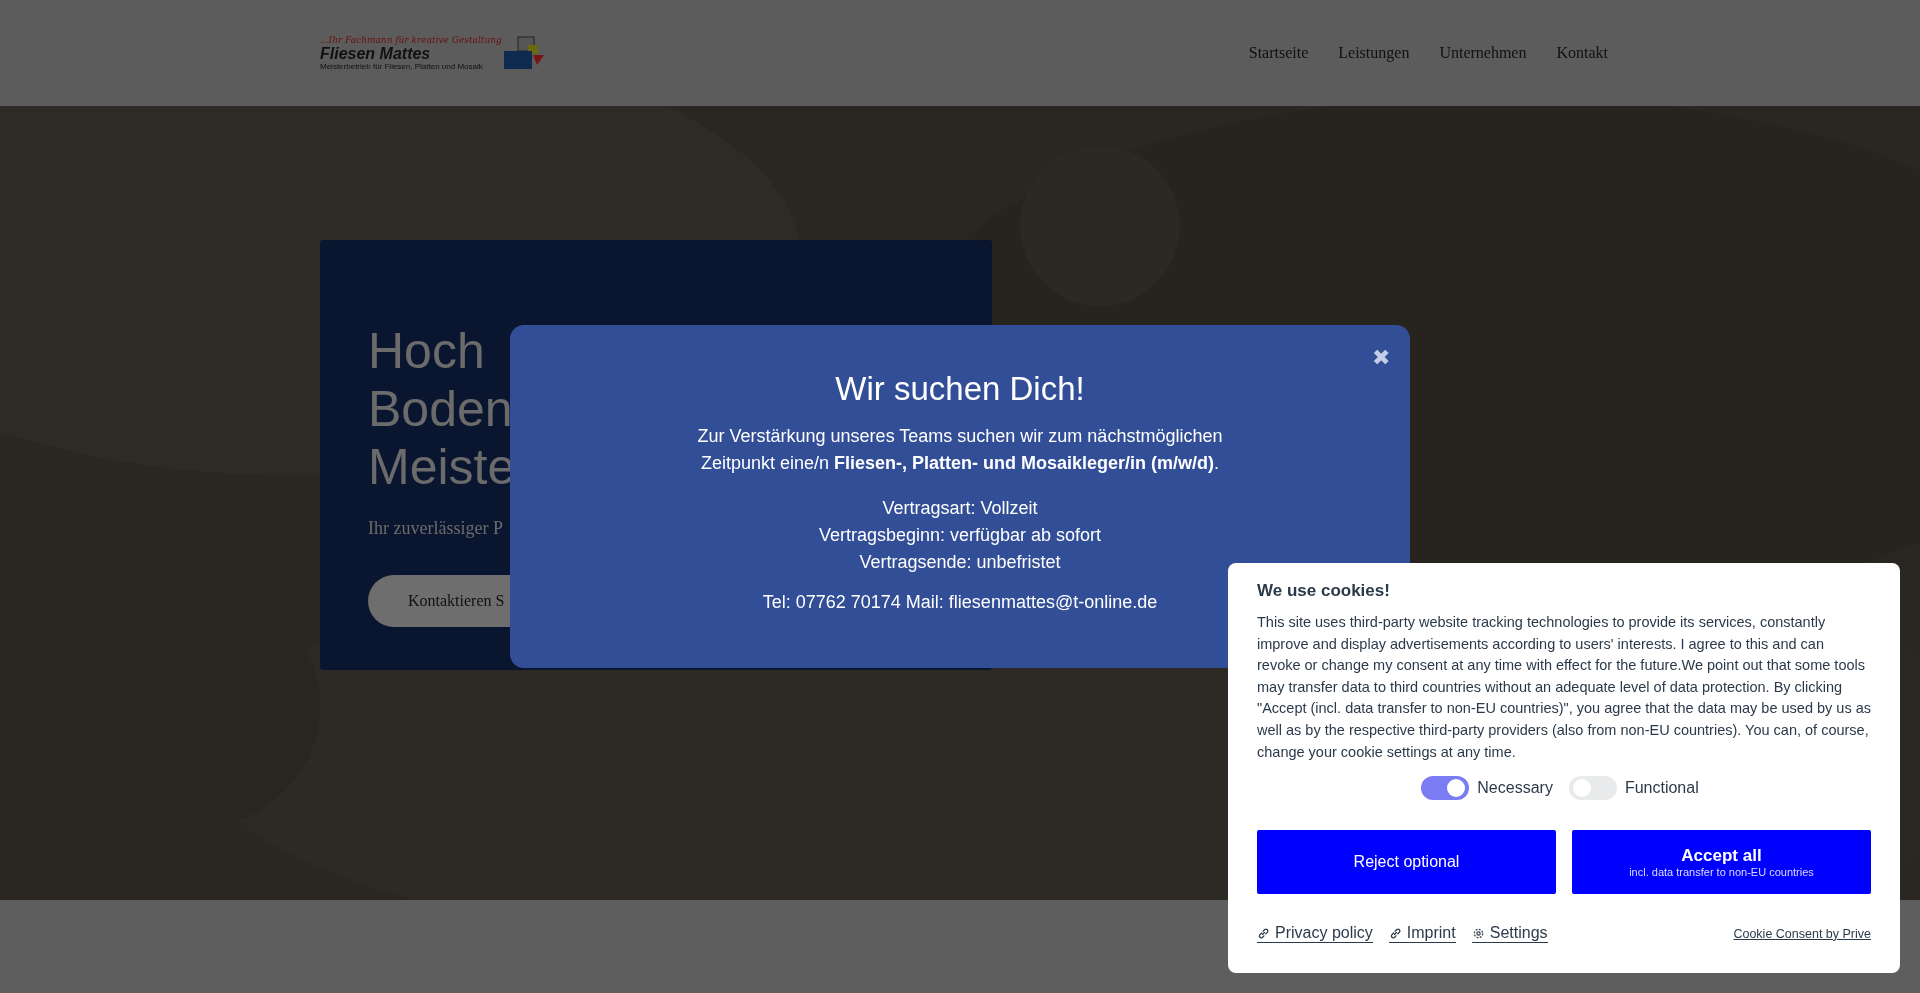  Describe the element at coordinates (1406, 862) in the screenshot. I see `reject-button: Reject optional` at that location.